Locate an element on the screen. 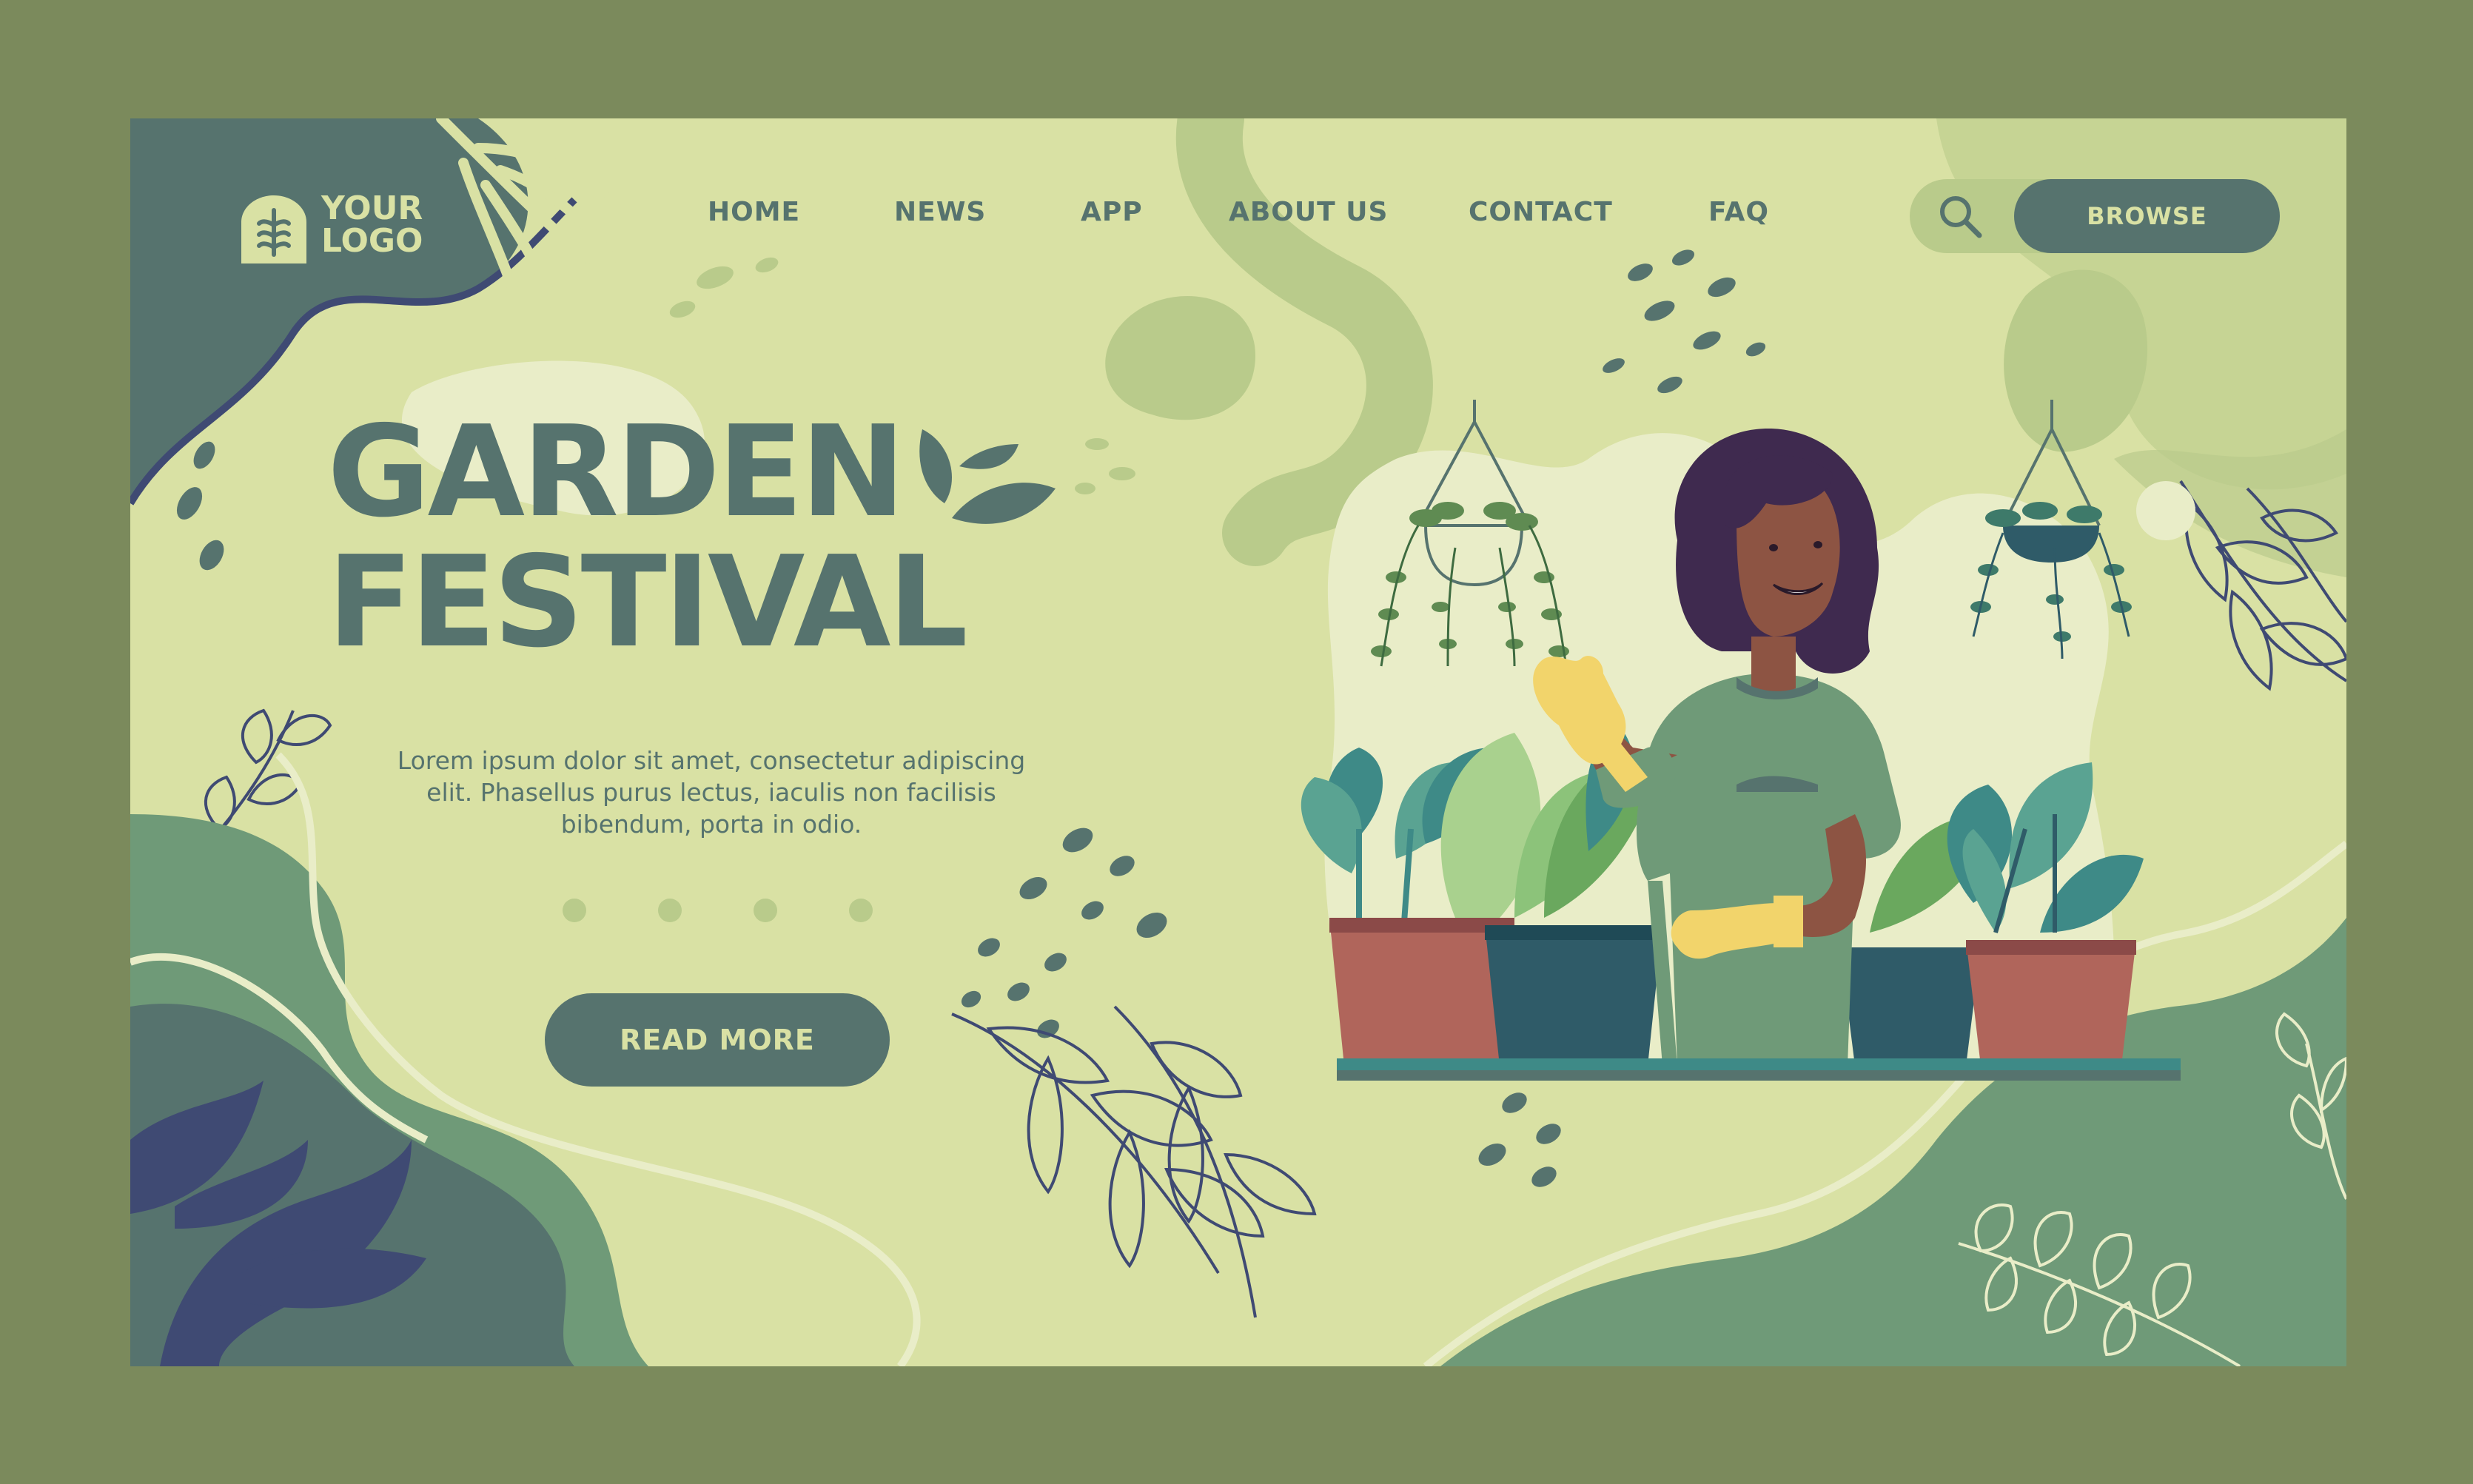  search-icon is located at coordinates (1960, 216).